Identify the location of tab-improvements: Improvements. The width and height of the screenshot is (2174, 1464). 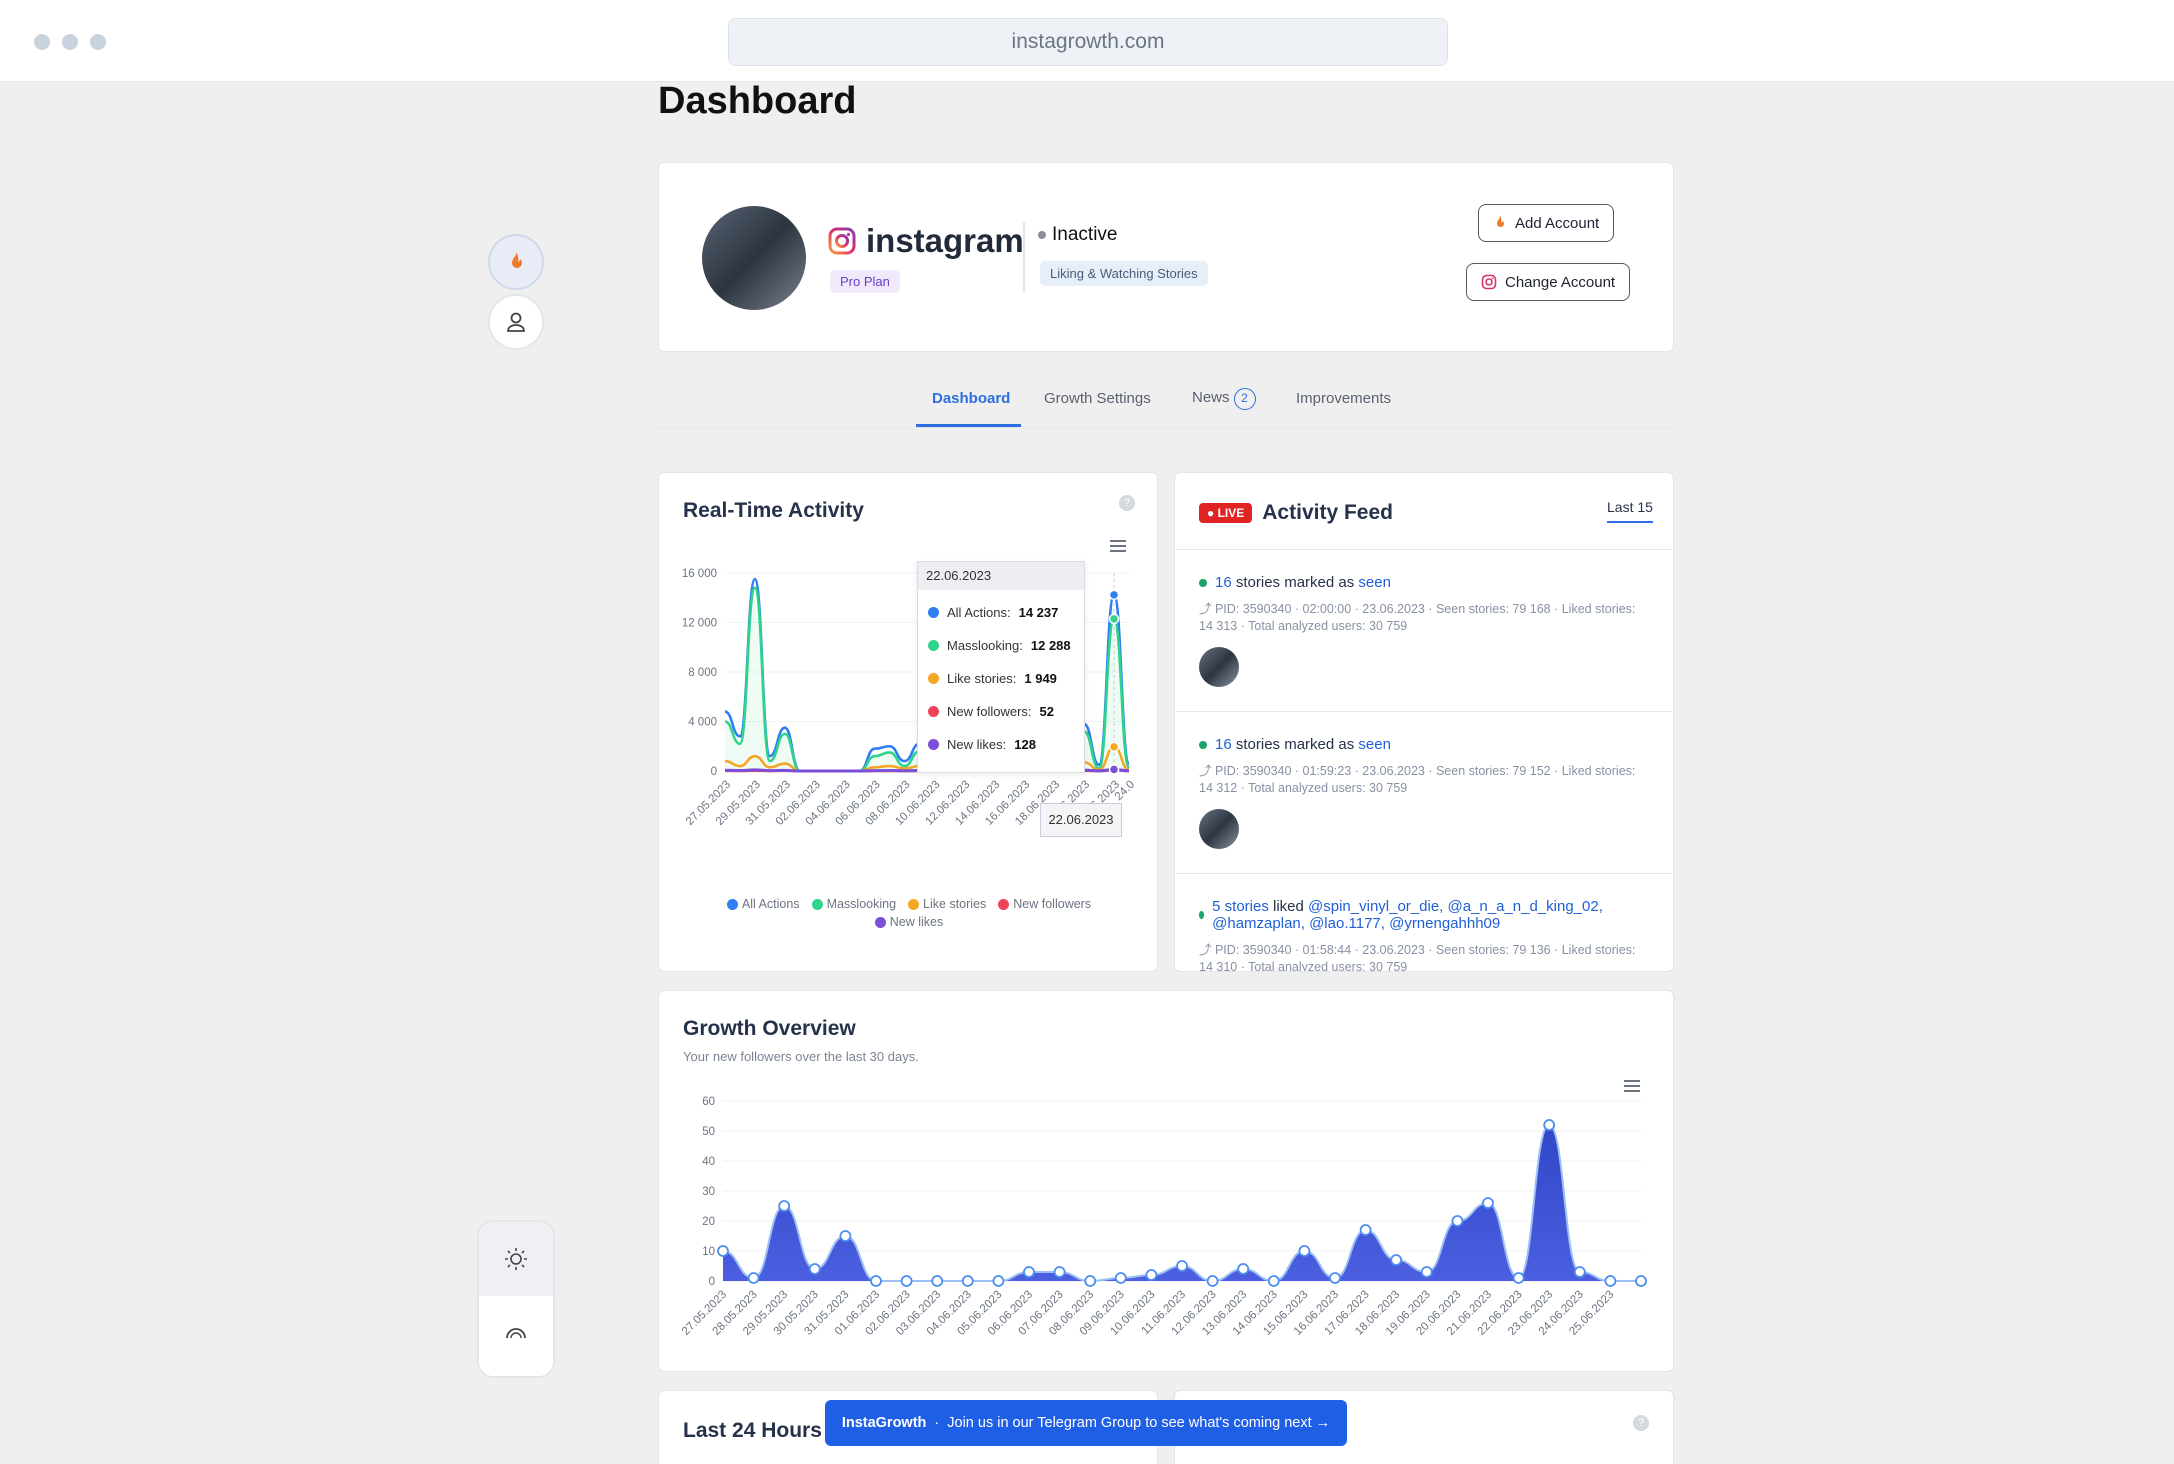
(1343, 398).